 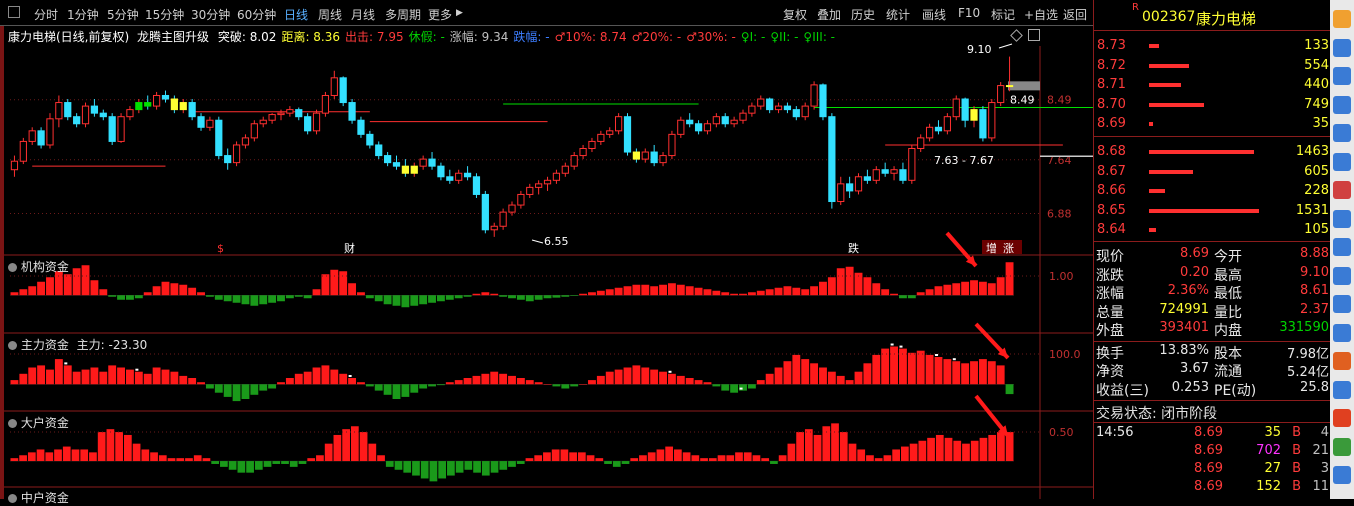 What do you see at coordinates (1342, 361) in the screenshot?
I see `box-icon` at bounding box center [1342, 361].